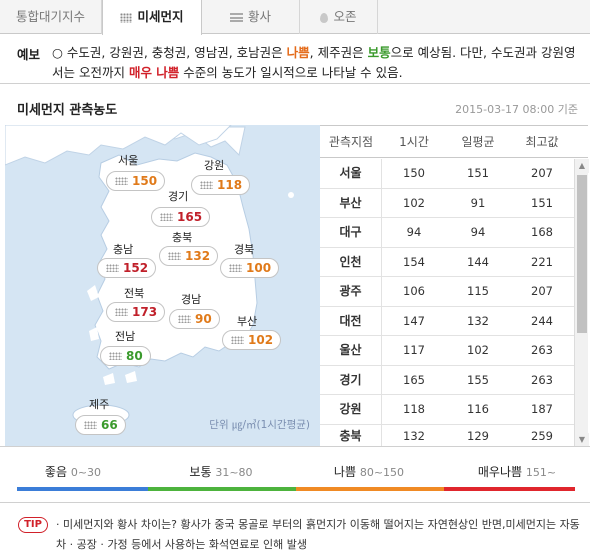 This screenshot has width=590, height=551. Describe the element at coordinates (136, 181) in the screenshot. I see `region-value-seoul: 150` at that location.